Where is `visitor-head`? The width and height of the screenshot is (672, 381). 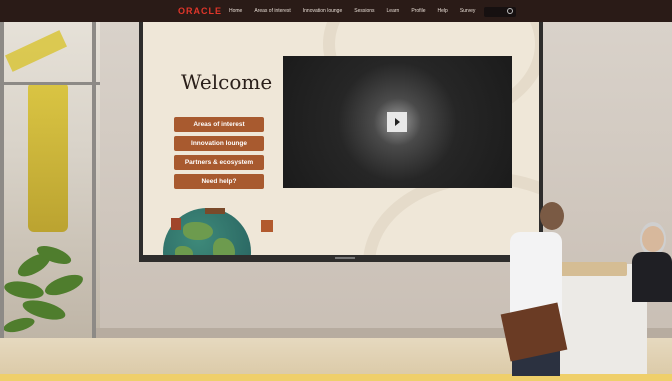 visitor-head is located at coordinates (552, 216).